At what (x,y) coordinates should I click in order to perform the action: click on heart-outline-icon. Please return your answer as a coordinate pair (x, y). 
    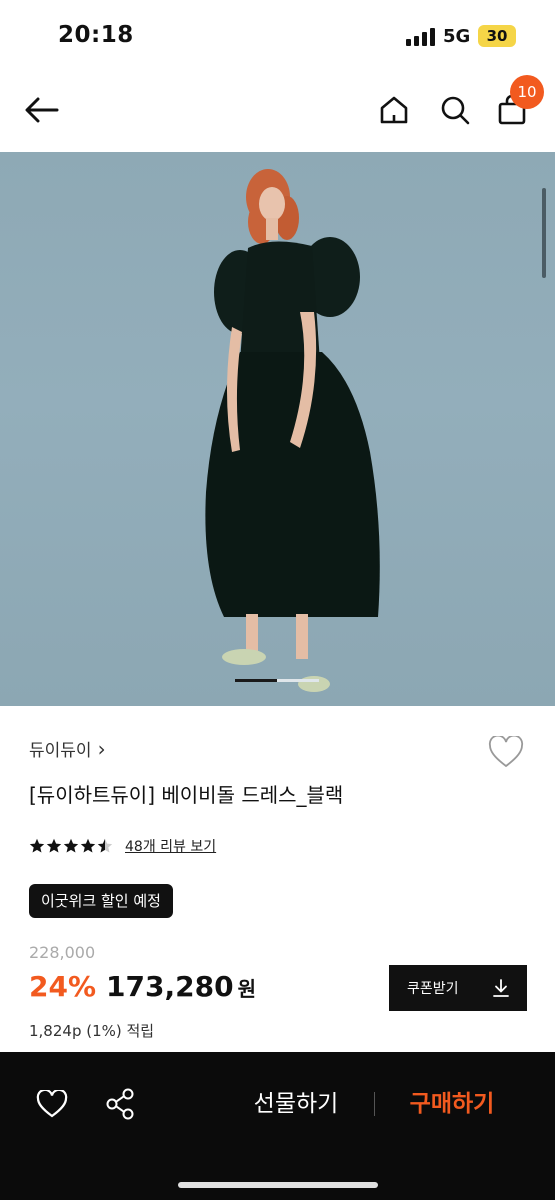
    Looking at the image, I should click on (506, 752).